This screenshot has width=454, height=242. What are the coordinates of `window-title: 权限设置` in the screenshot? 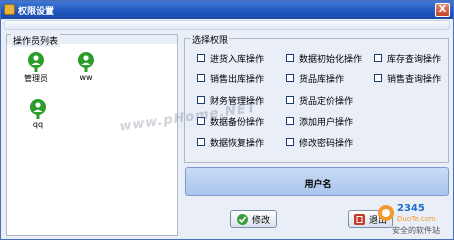 It's located at (36, 12).